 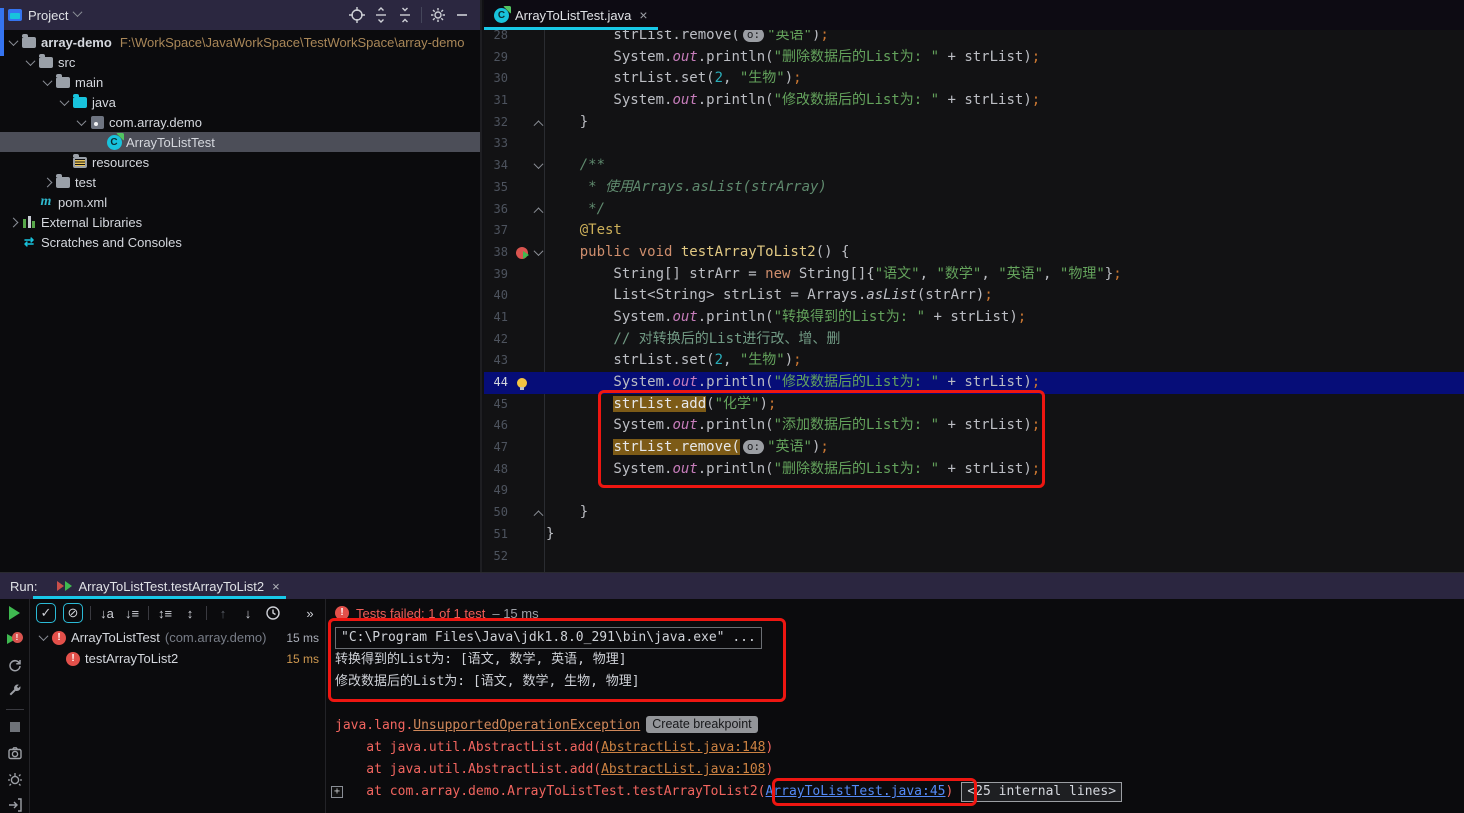 I want to click on internal-lines-badge: <25 internal lines>, so click(x=1042, y=792).